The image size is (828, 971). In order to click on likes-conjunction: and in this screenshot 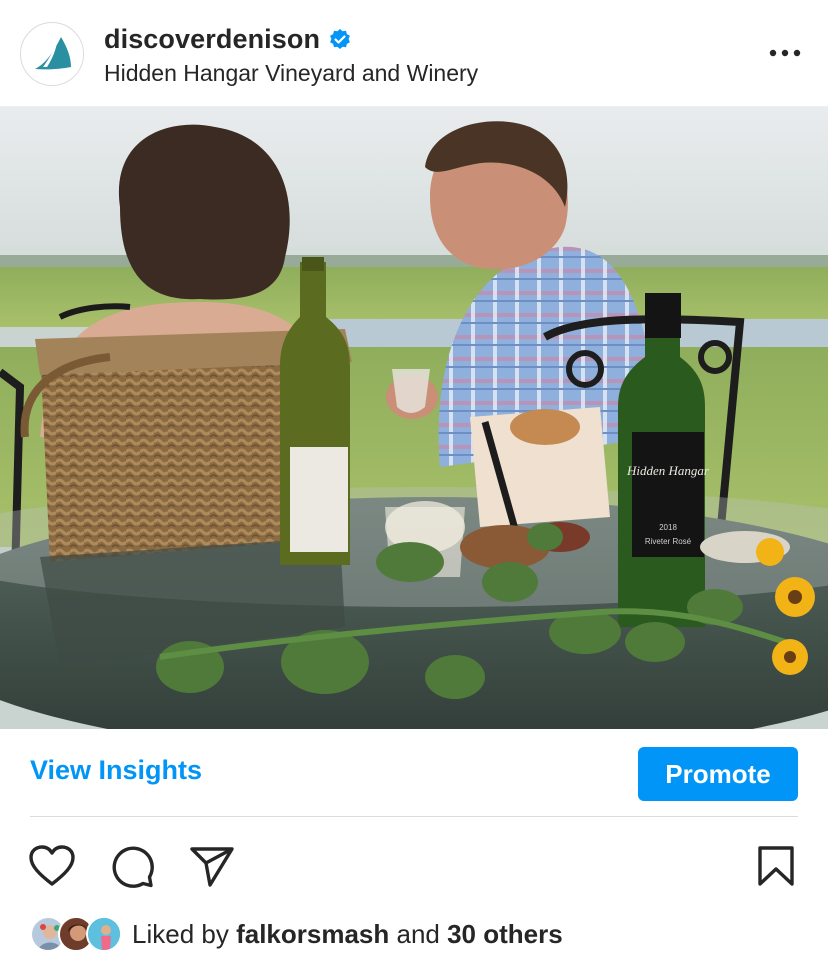, I will do `click(418, 933)`.